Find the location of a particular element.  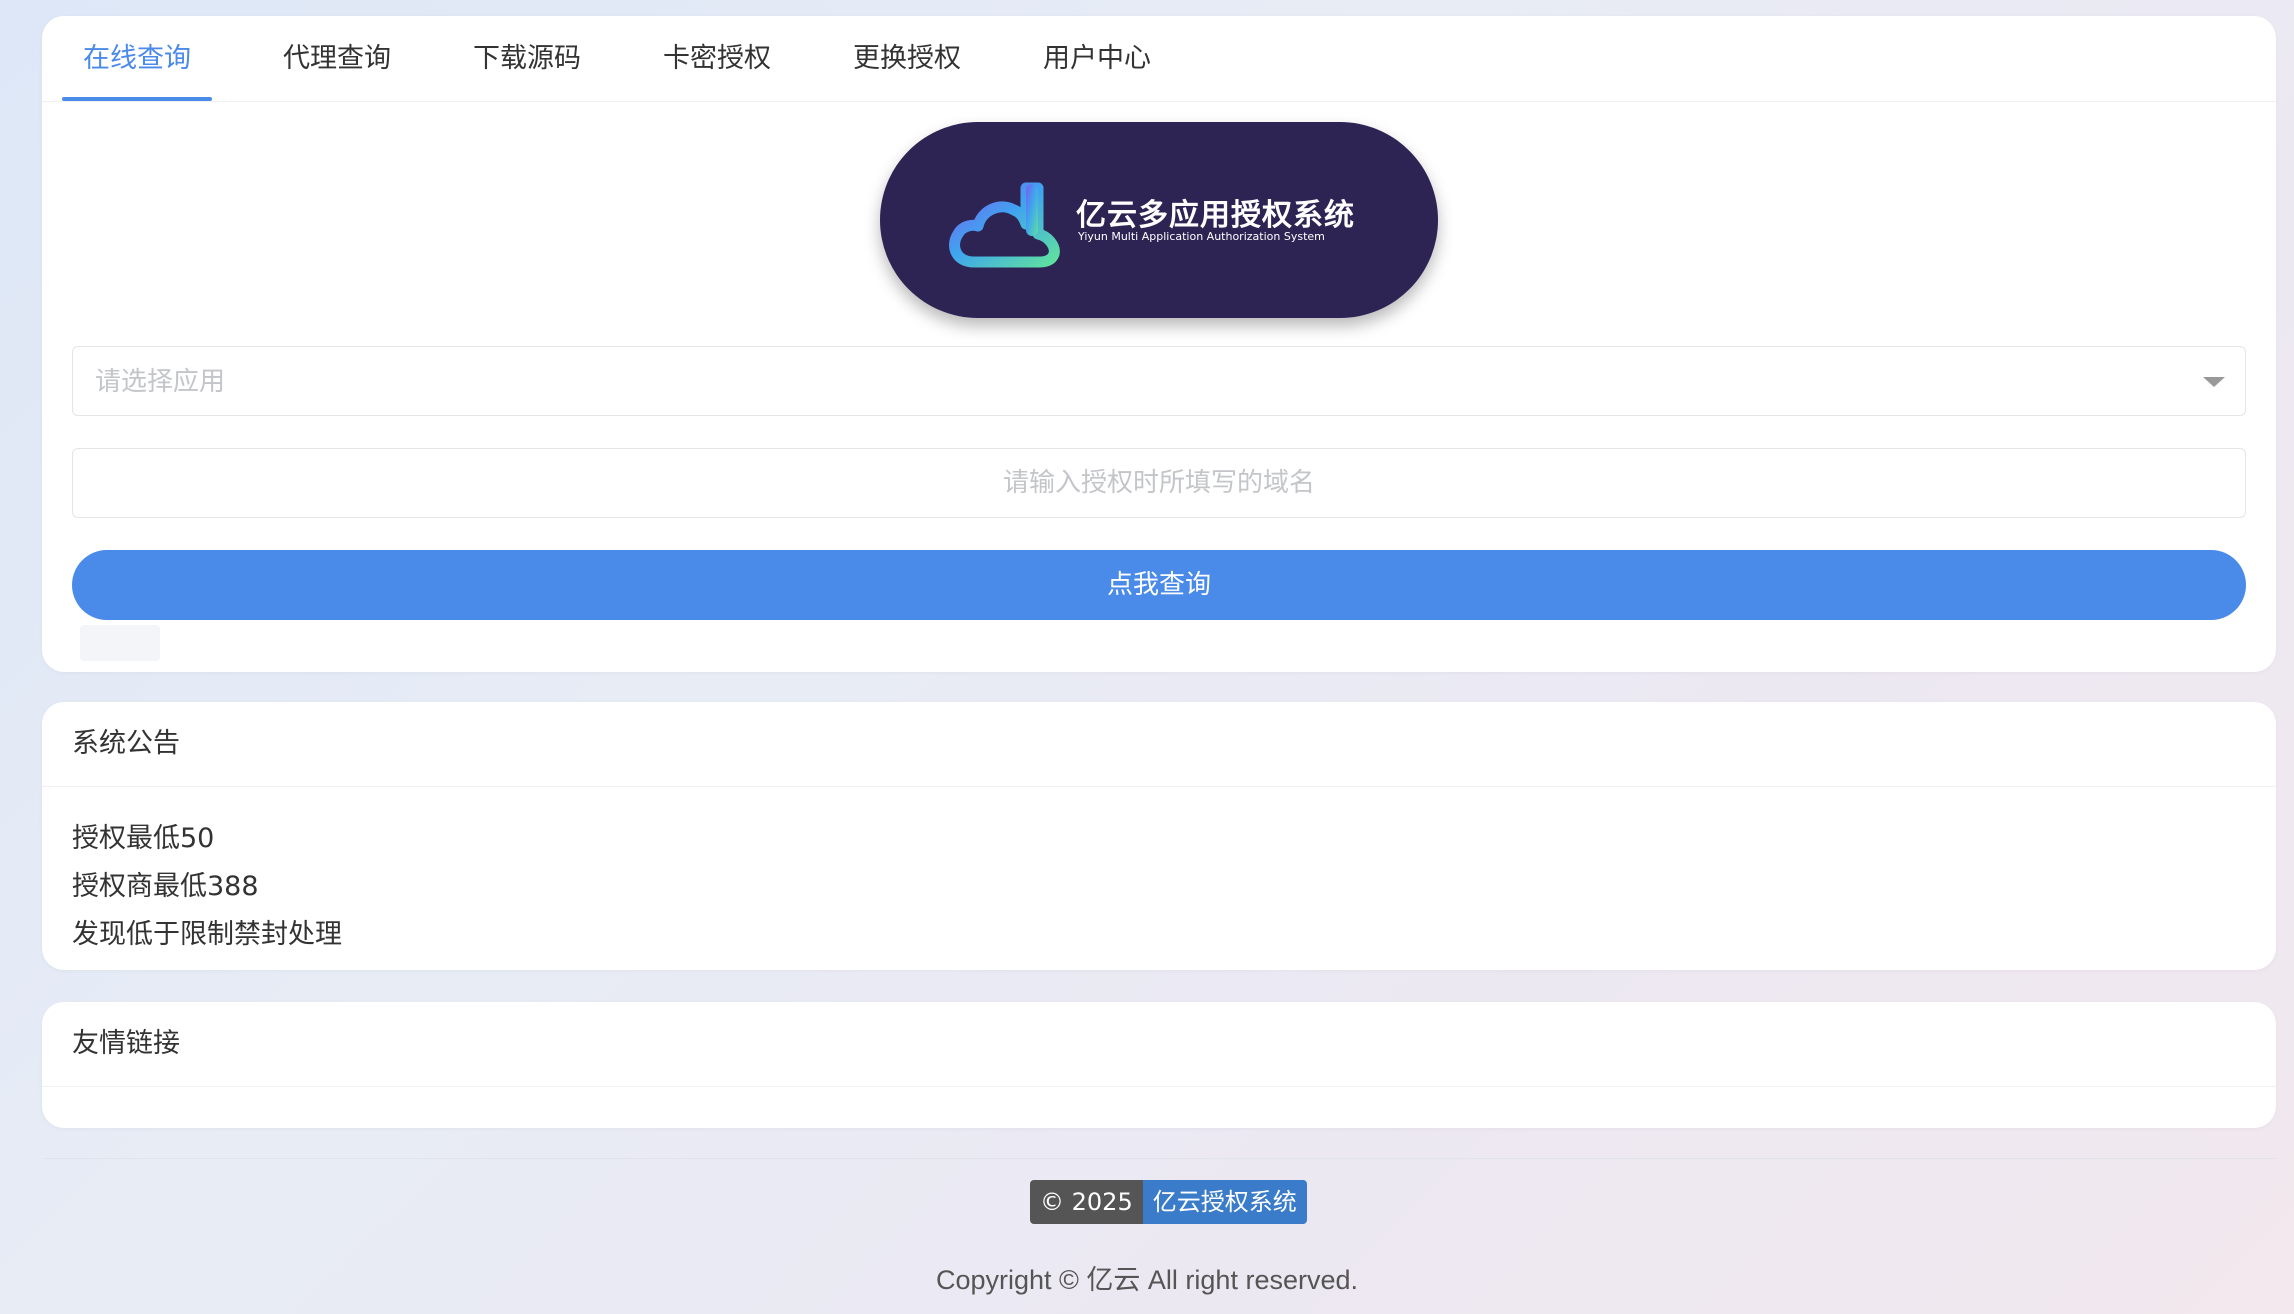

tab-card-authorization: 卡密授权 is located at coordinates (717, 58).